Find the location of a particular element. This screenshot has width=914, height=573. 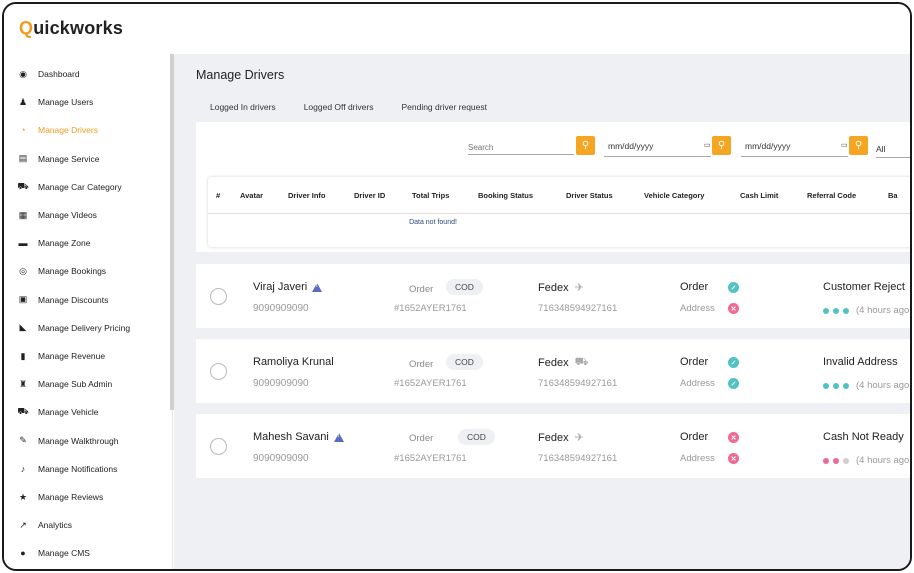

sidebar-item-label: Manage Discounts is located at coordinates (73, 299).